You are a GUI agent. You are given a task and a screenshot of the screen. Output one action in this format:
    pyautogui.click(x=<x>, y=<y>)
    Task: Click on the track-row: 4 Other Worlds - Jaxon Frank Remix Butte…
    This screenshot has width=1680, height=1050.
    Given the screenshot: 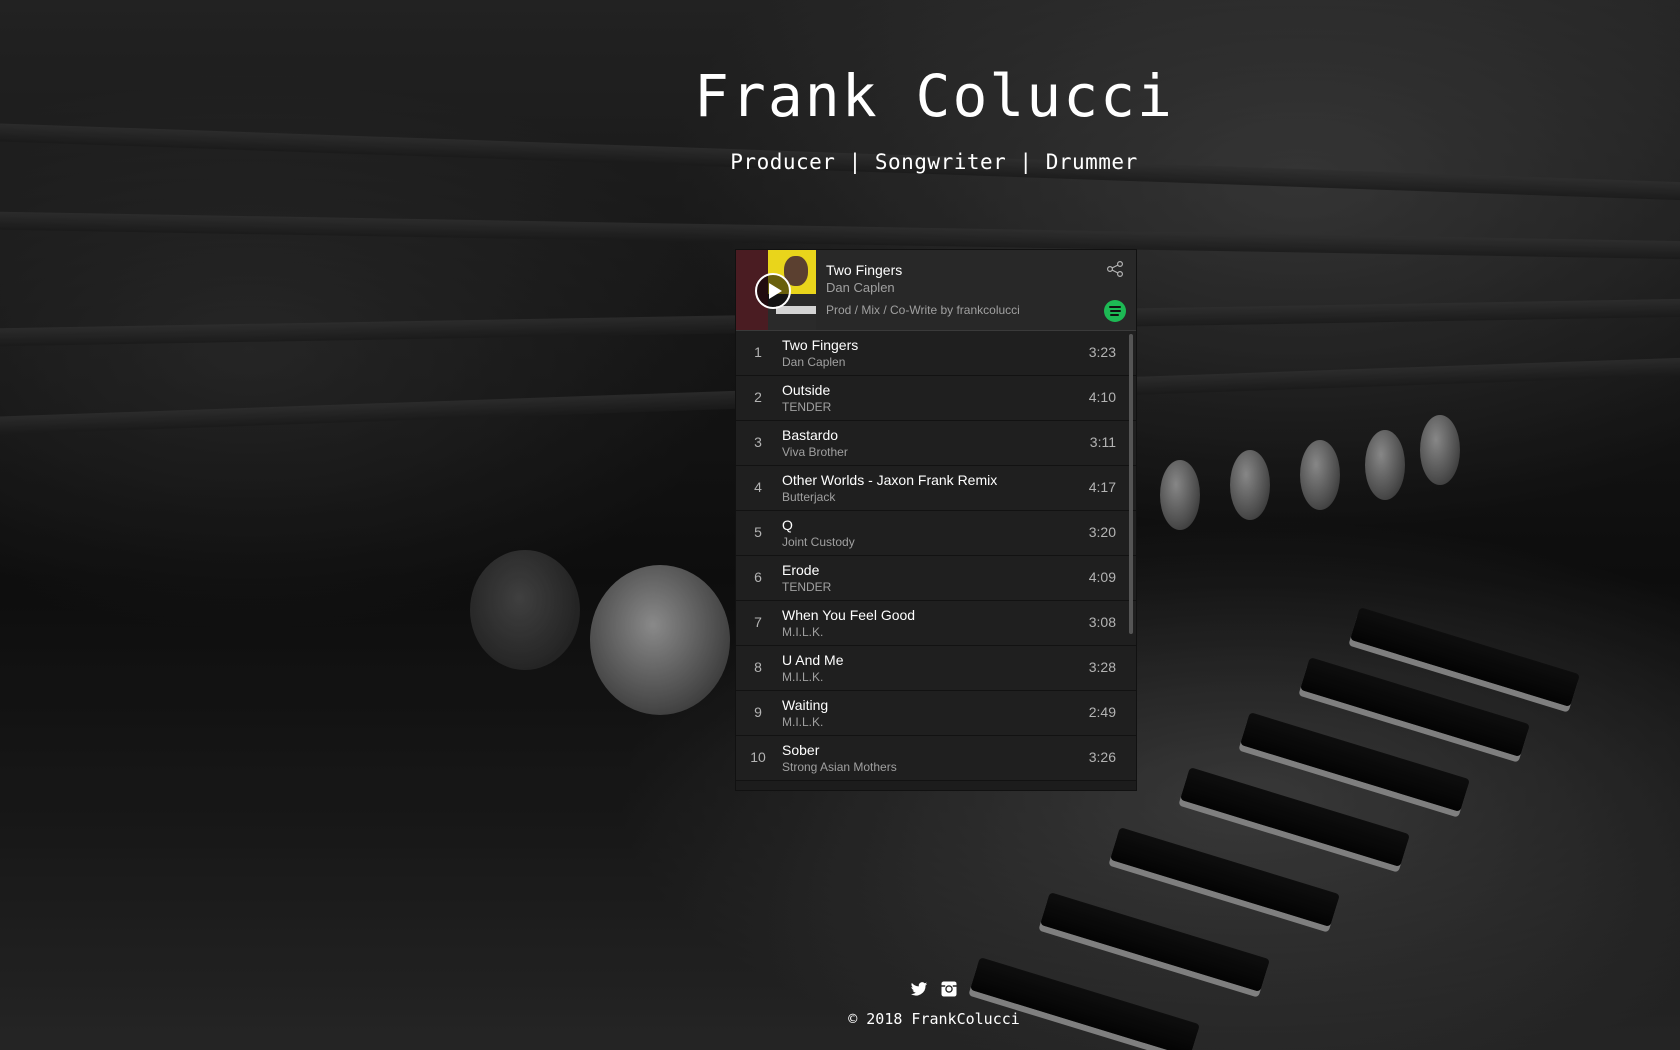 What is the action you would take?
    pyautogui.click(x=936, y=488)
    